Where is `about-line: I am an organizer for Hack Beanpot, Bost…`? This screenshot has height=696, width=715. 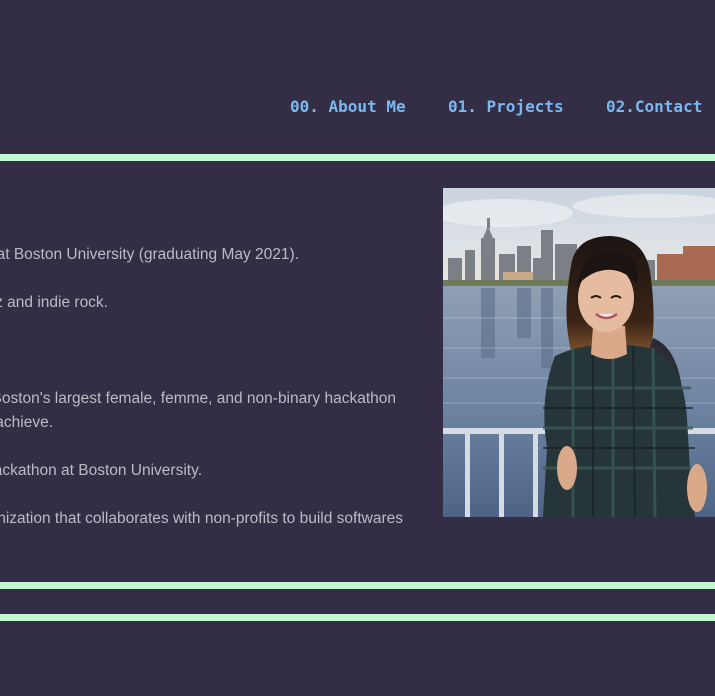
about-line: I am an organizer for Hack Beanpot, Bost… is located at coordinates (198, 398).